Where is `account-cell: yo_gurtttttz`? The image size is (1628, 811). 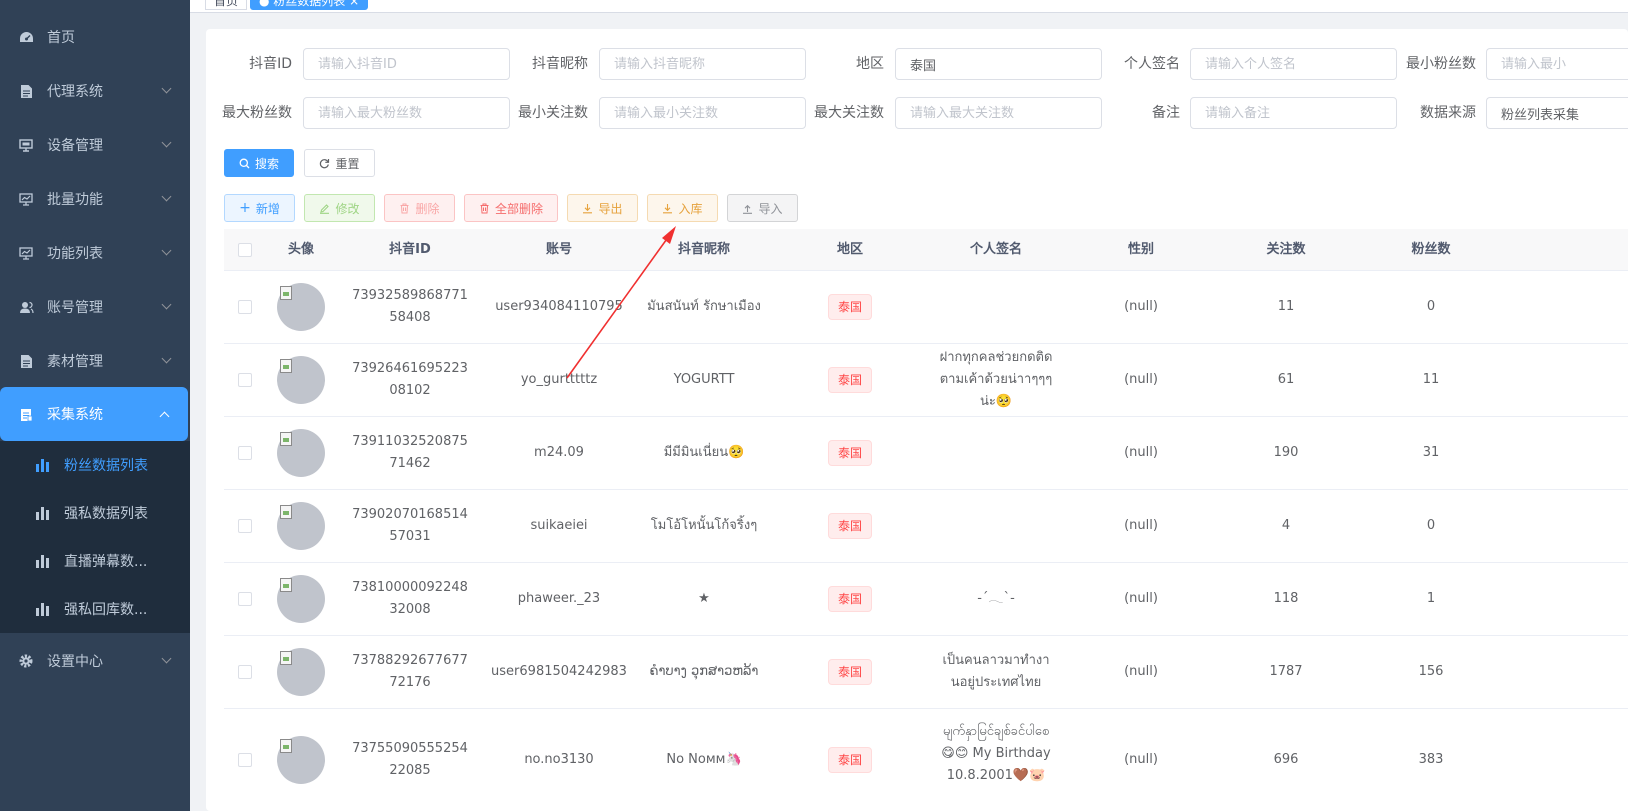 account-cell: yo_gurtttttz is located at coordinates (559, 379).